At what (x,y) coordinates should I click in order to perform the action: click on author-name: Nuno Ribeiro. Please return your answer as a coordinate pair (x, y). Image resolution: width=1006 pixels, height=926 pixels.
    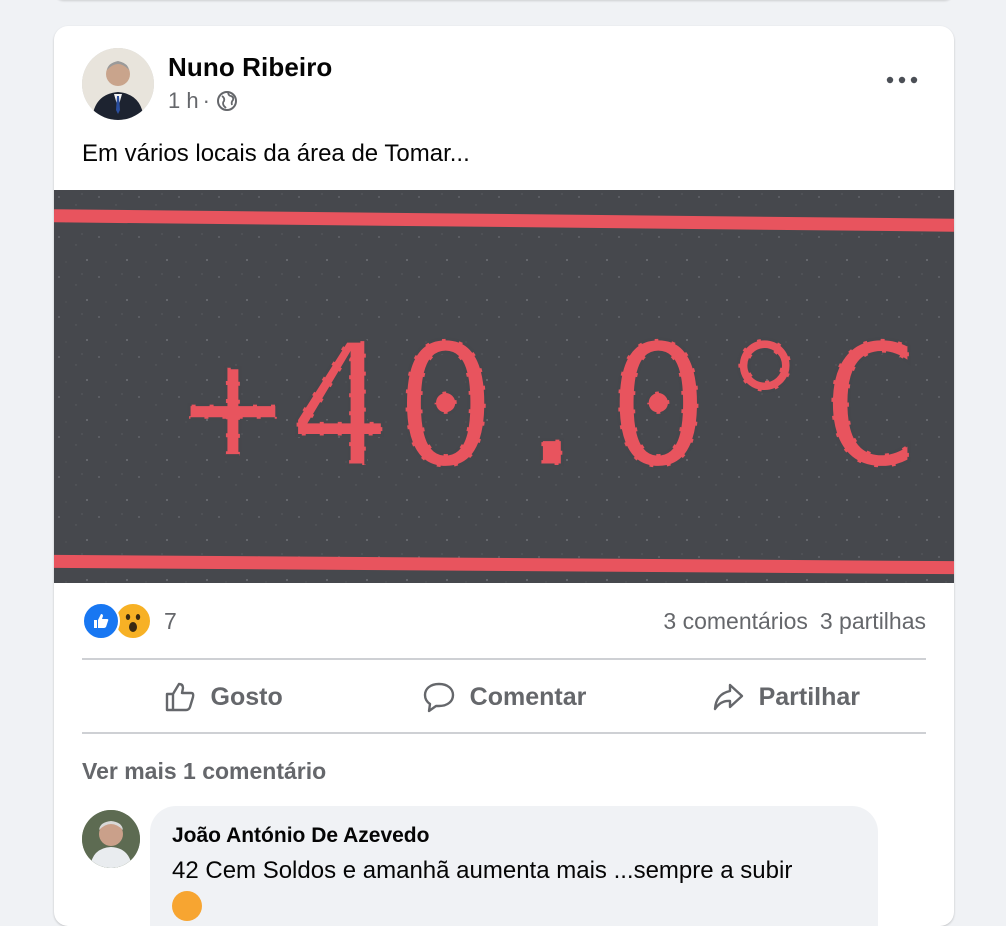
    Looking at the image, I should click on (250, 67).